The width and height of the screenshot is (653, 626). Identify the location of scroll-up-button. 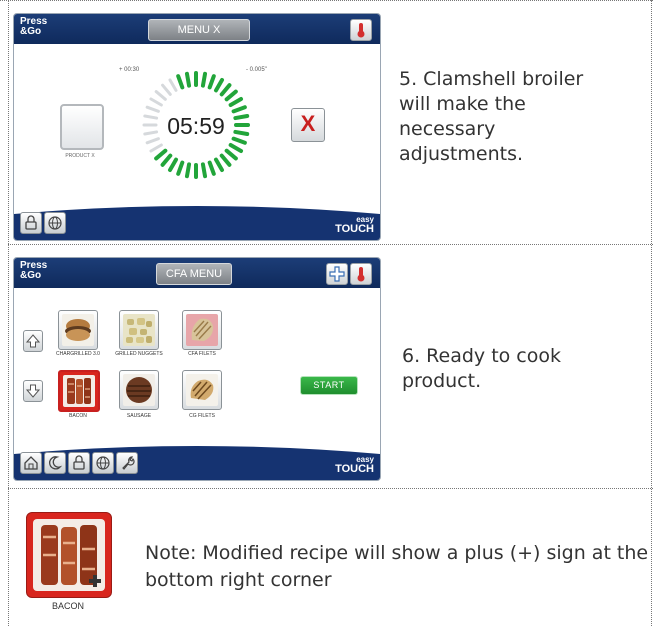
(33, 341).